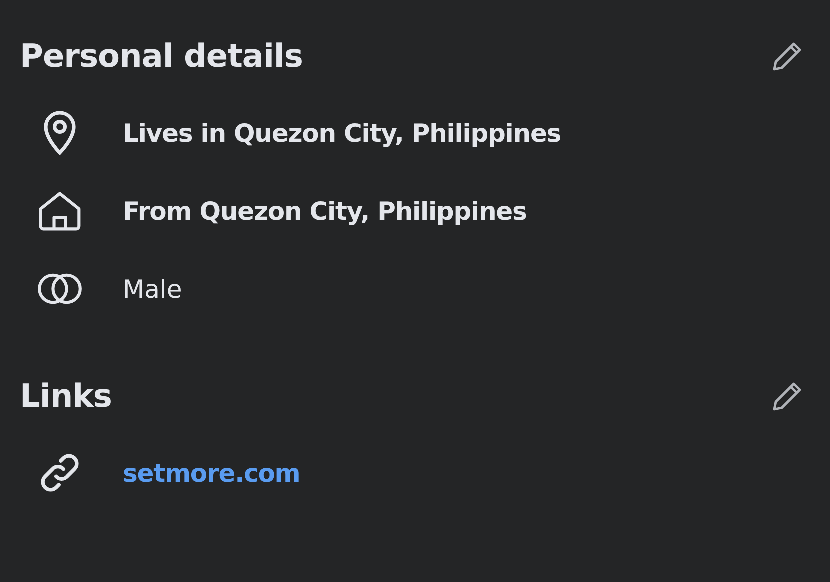 Image resolution: width=830 pixels, height=582 pixels. Describe the element at coordinates (161, 56) in the screenshot. I see `section-title: Personal details` at that location.